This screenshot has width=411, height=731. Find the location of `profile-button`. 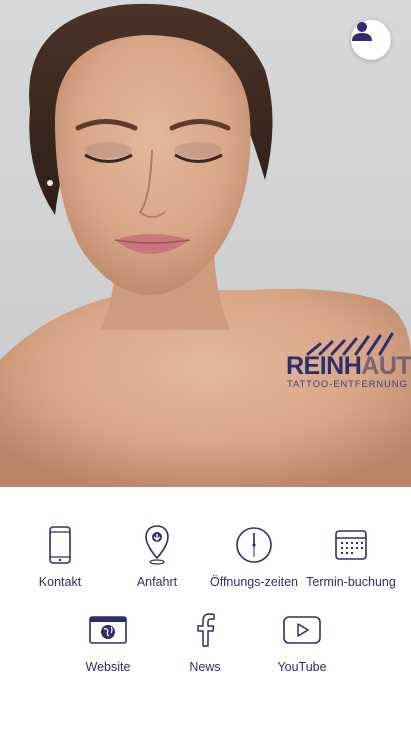

profile-button is located at coordinates (371, 40).